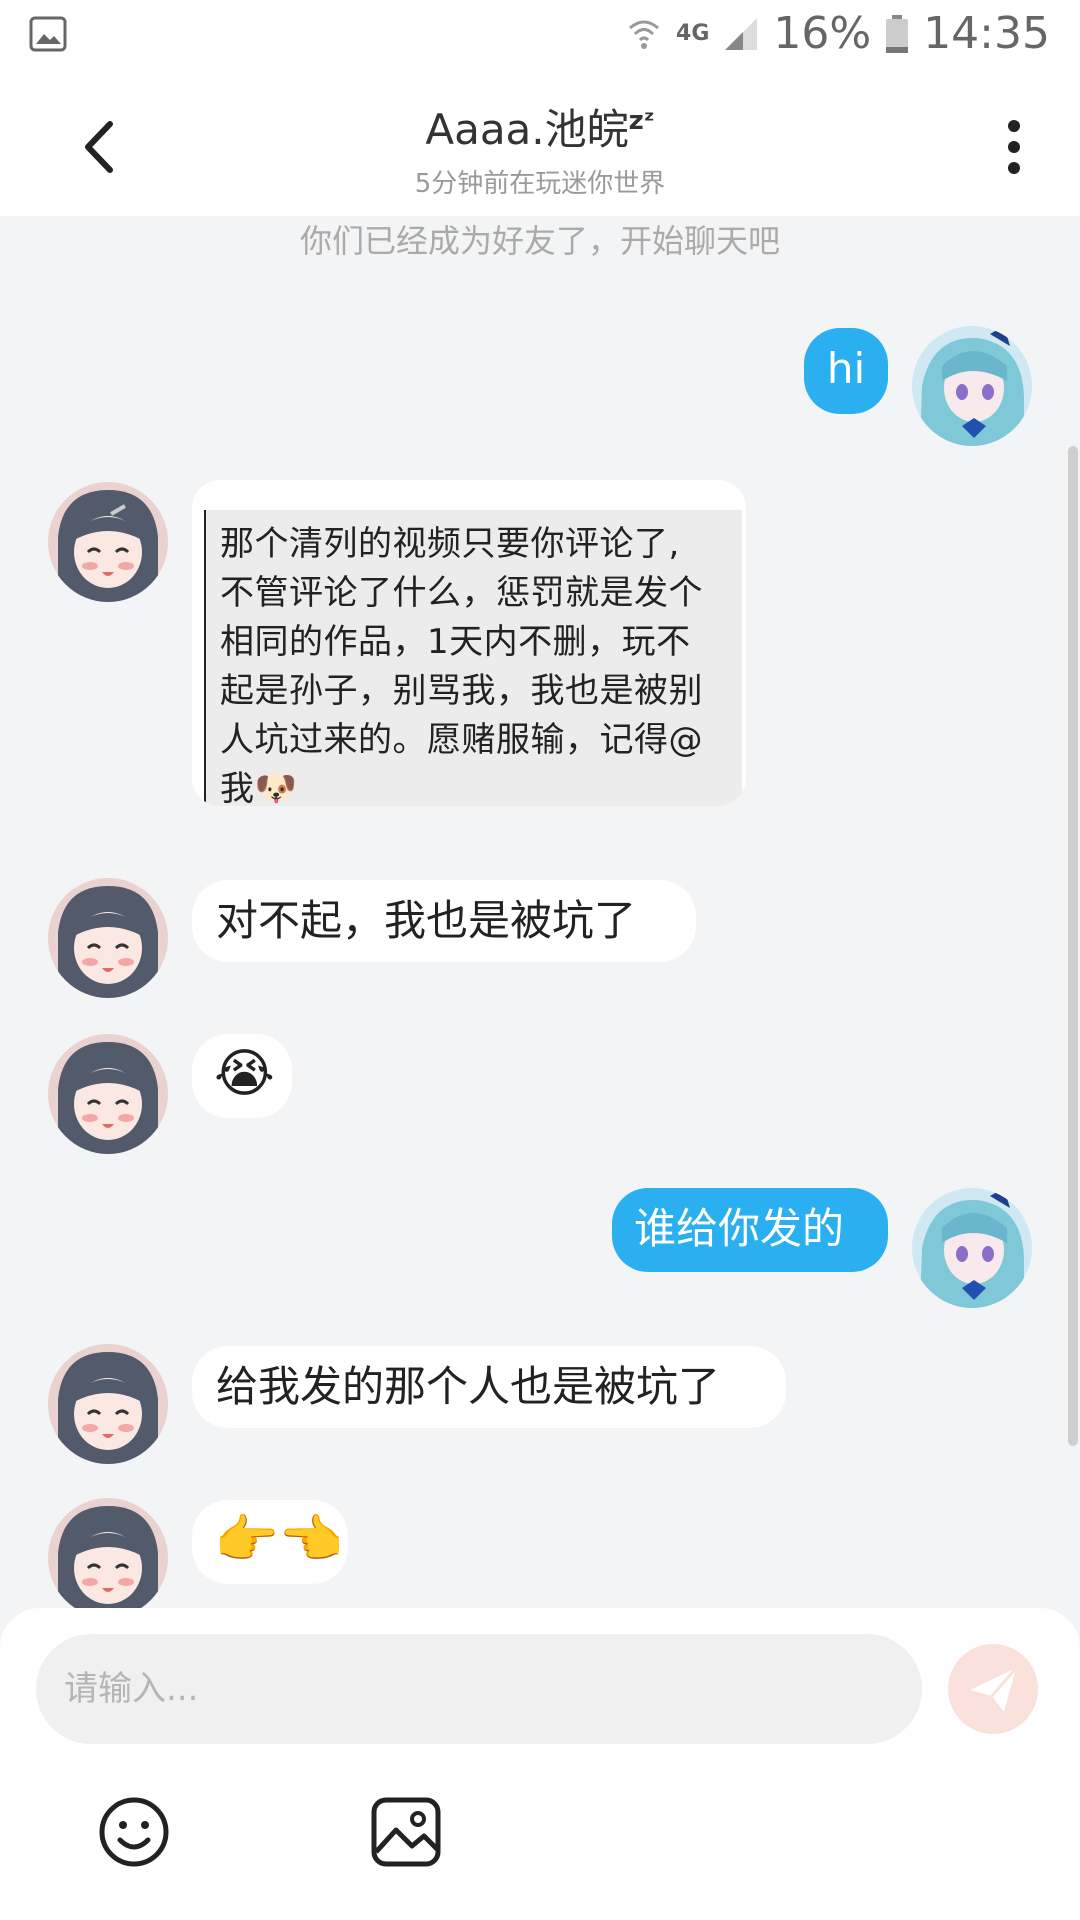  I want to click on incoming-emoji-message: 😭, so click(242, 1076).